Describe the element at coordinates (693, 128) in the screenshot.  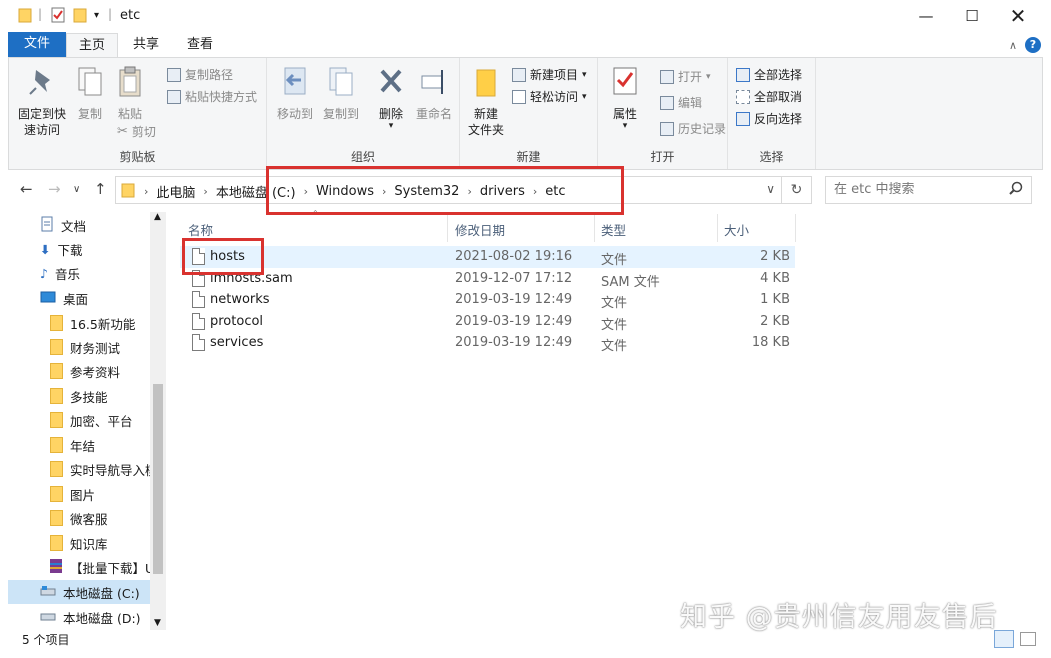
I see `history-button: 历史记录` at that location.